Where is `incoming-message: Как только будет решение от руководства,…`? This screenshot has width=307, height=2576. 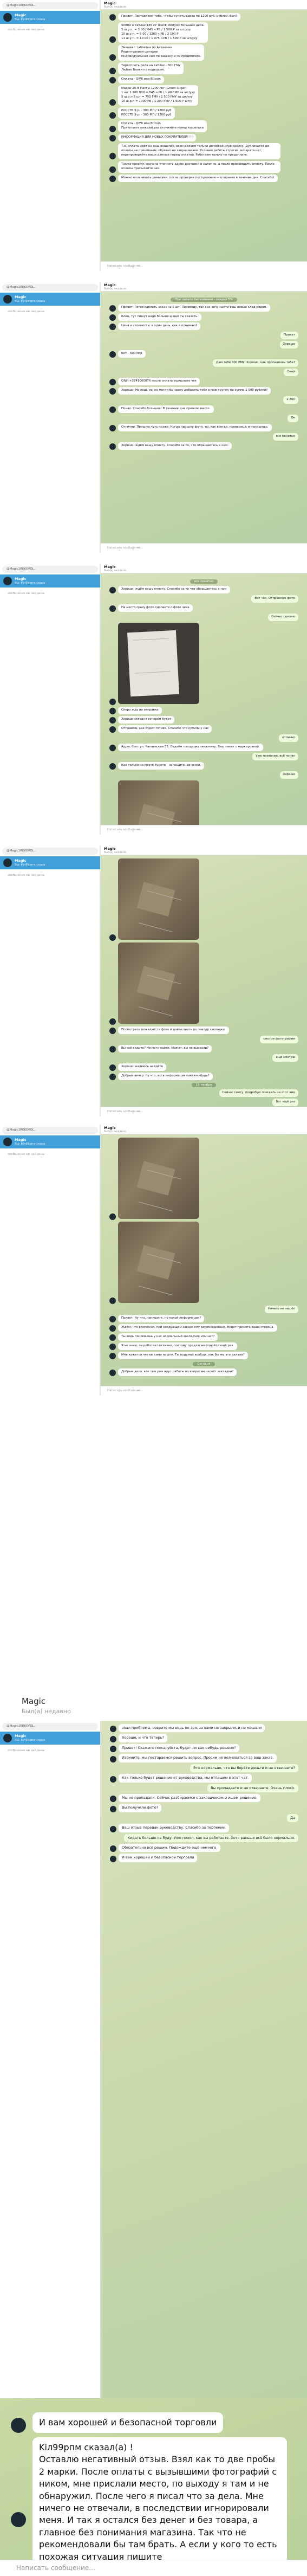
incoming-message: Как только будет решение от руководства,… is located at coordinates (204, 1778).